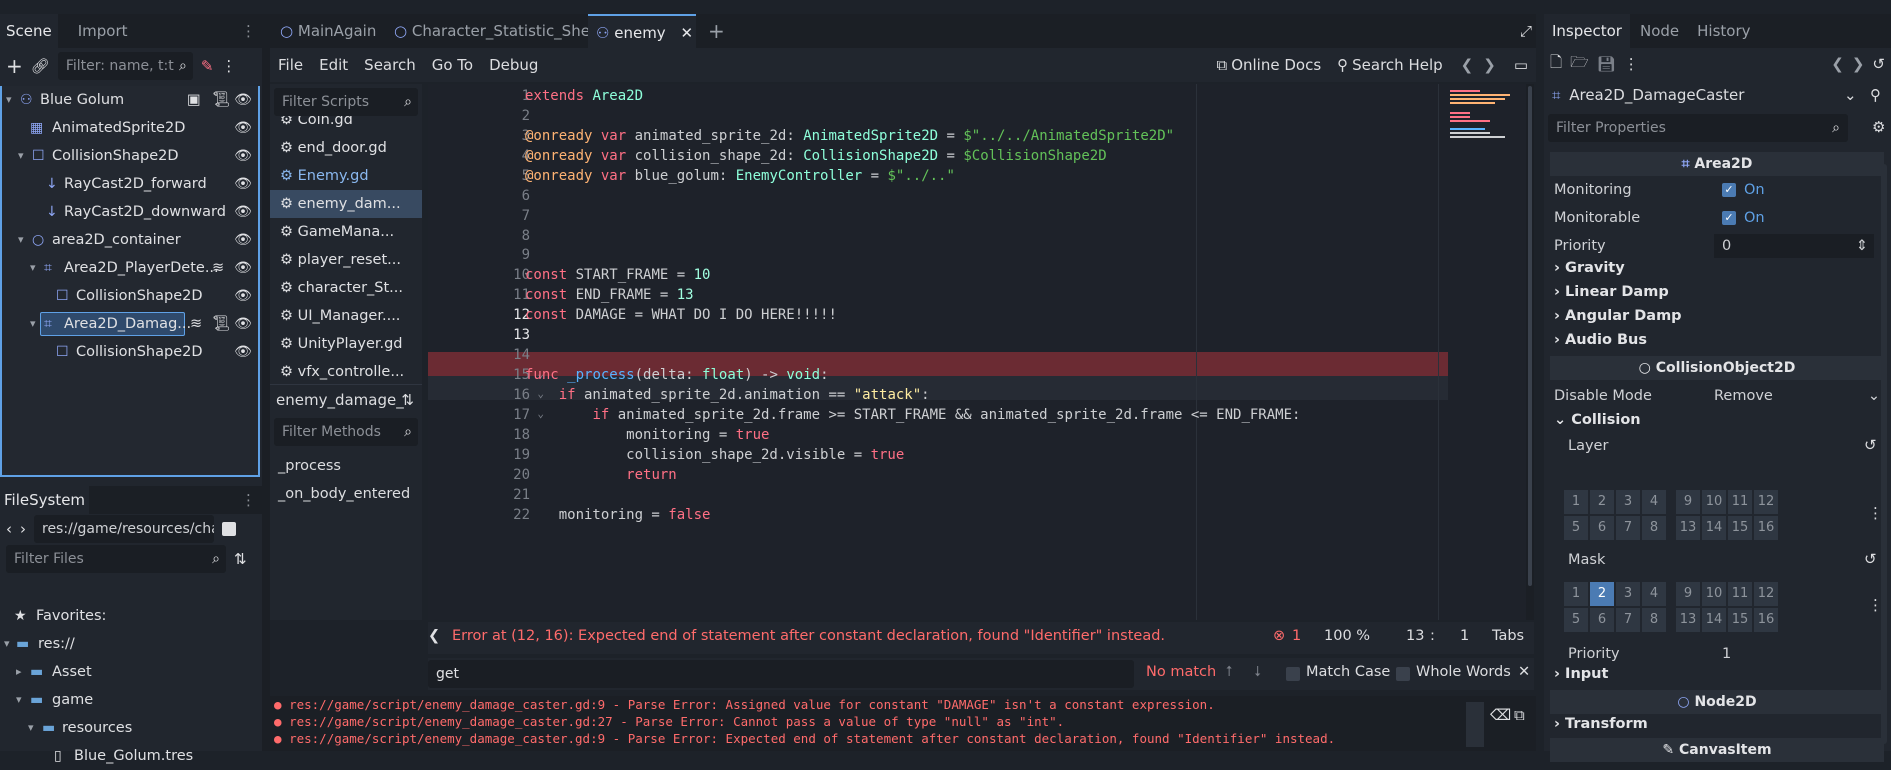  What do you see at coordinates (40, 66) in the screenshot?
I see `link-icon: 🔗︎` at bounding box center [40, 66].